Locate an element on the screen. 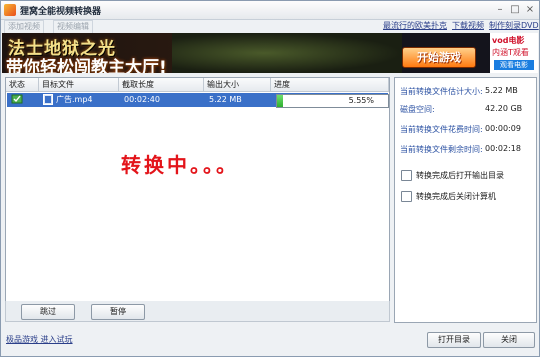  minimize-button: – is located at coordinates (500, 9).